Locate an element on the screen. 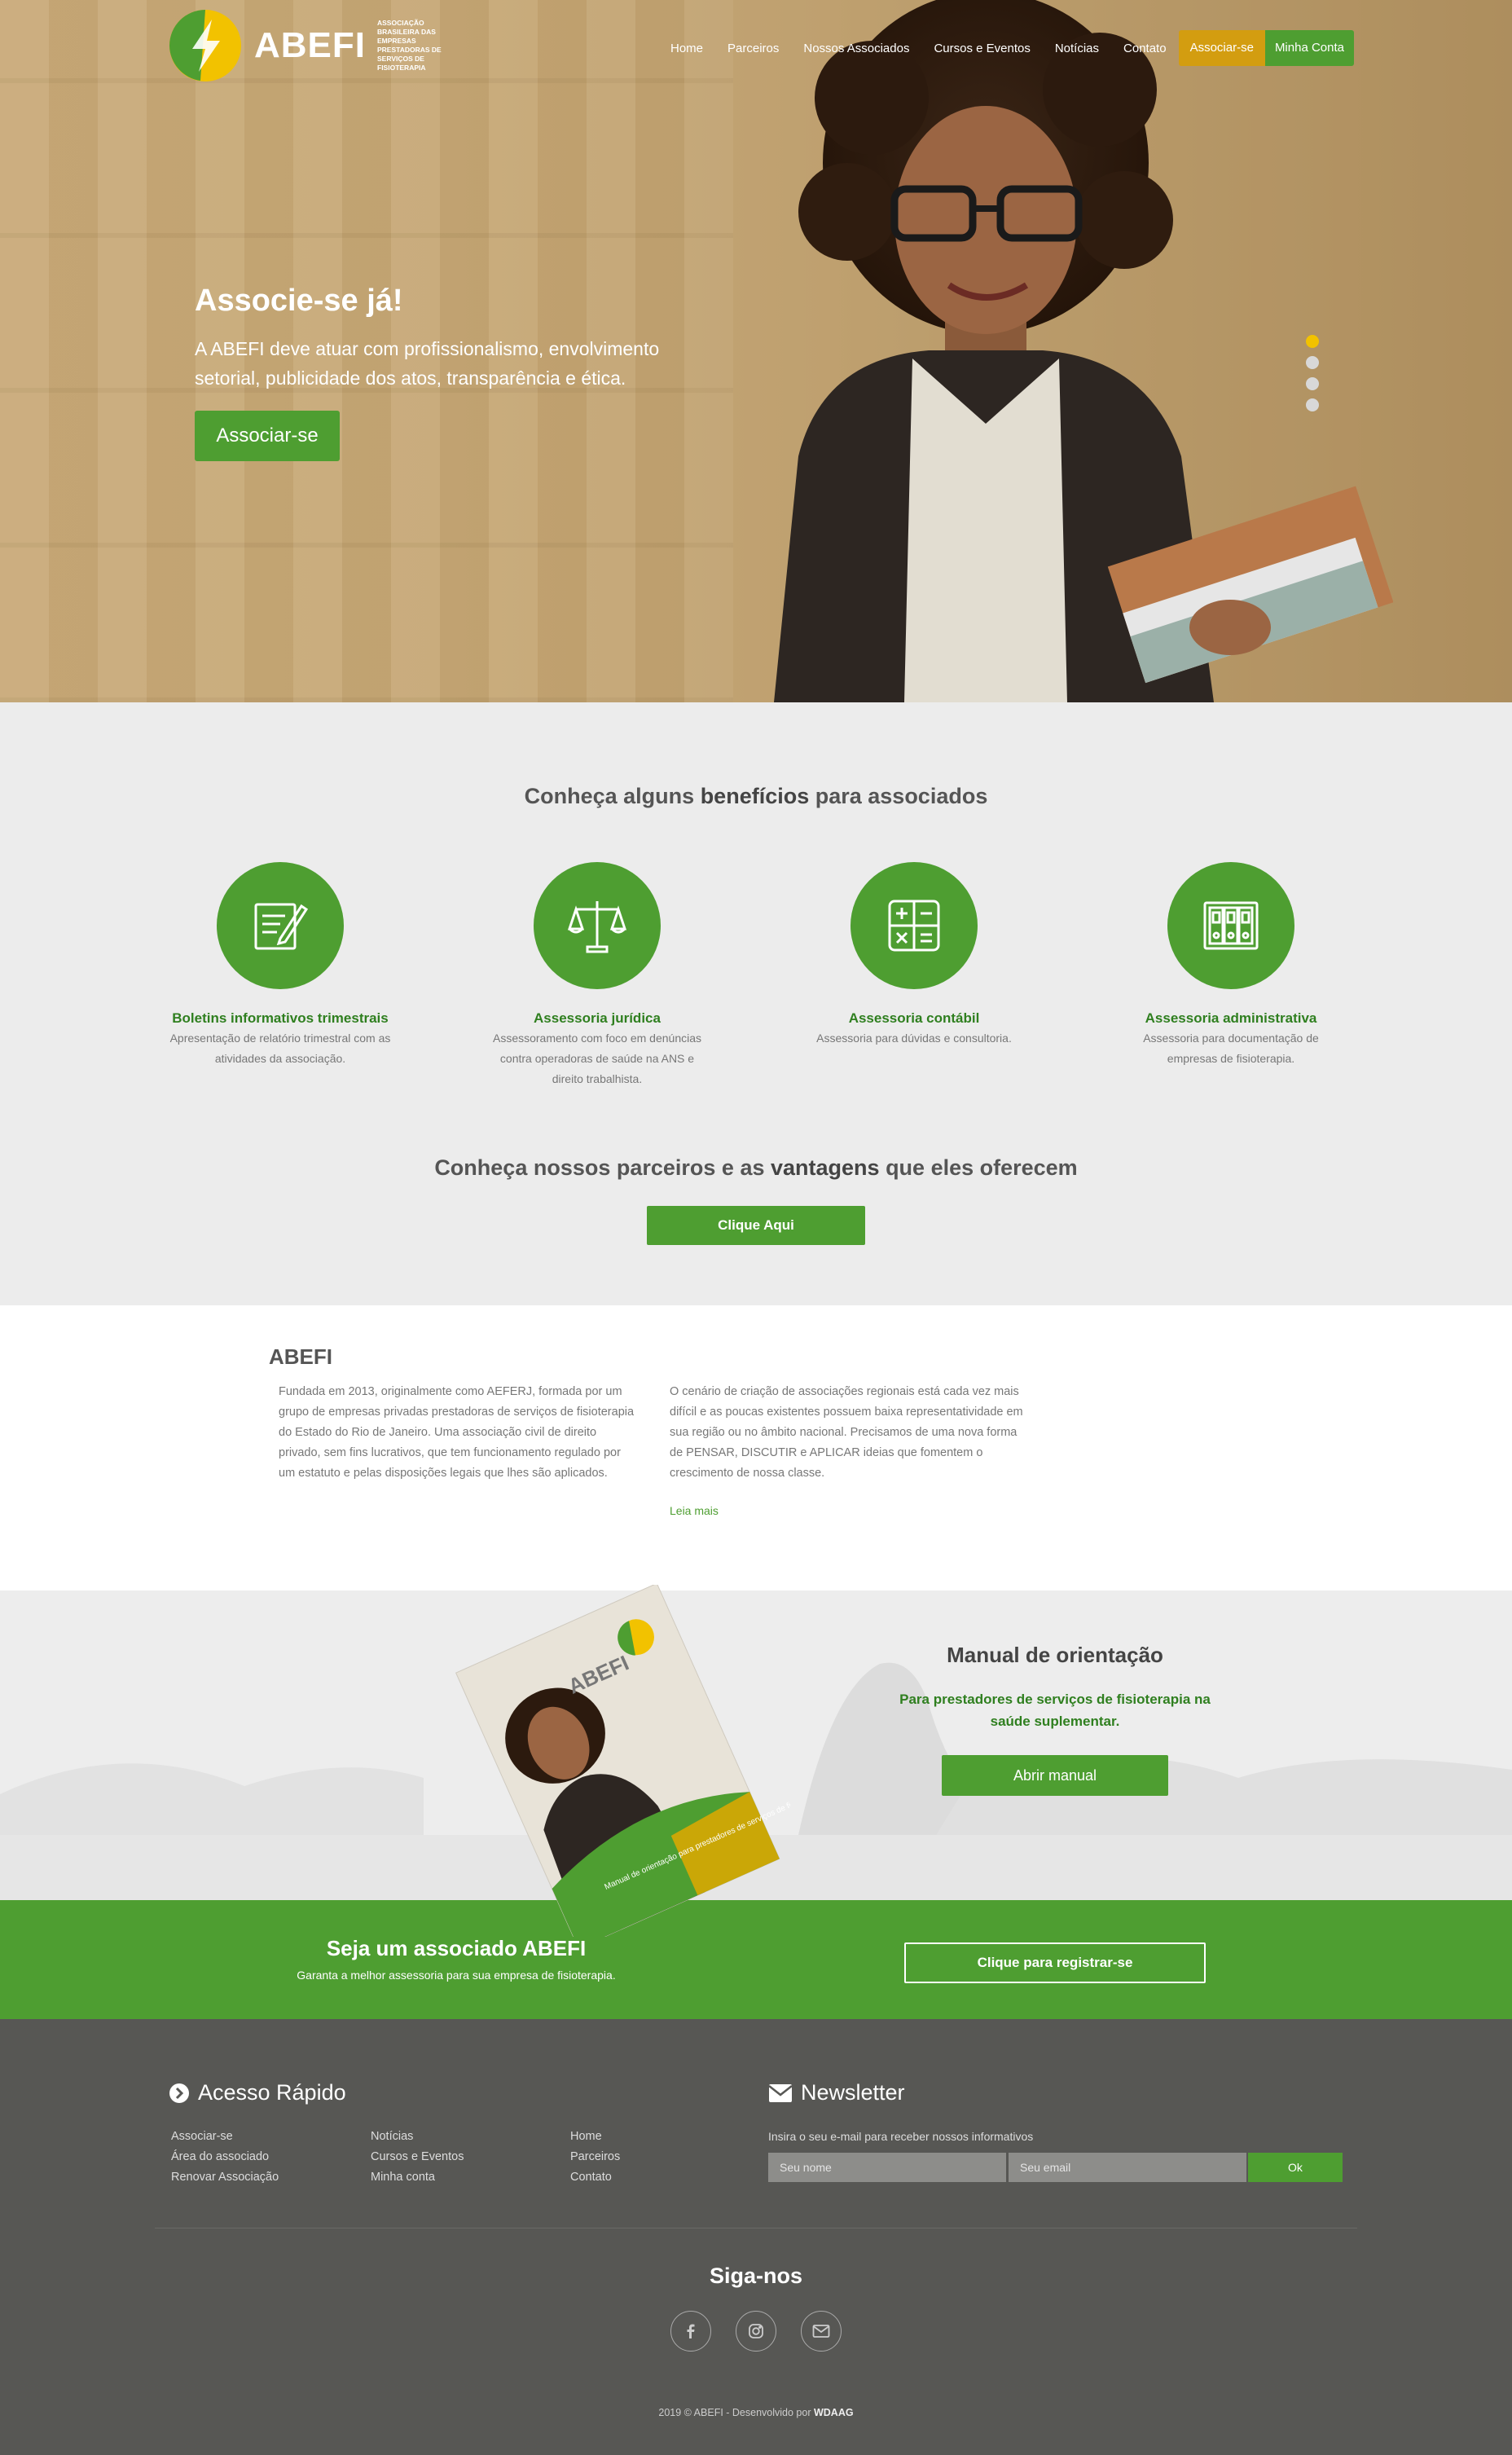 The image size is (1512, 2455). hero-title: Associe-se já! is located at coordinates (299, 301).